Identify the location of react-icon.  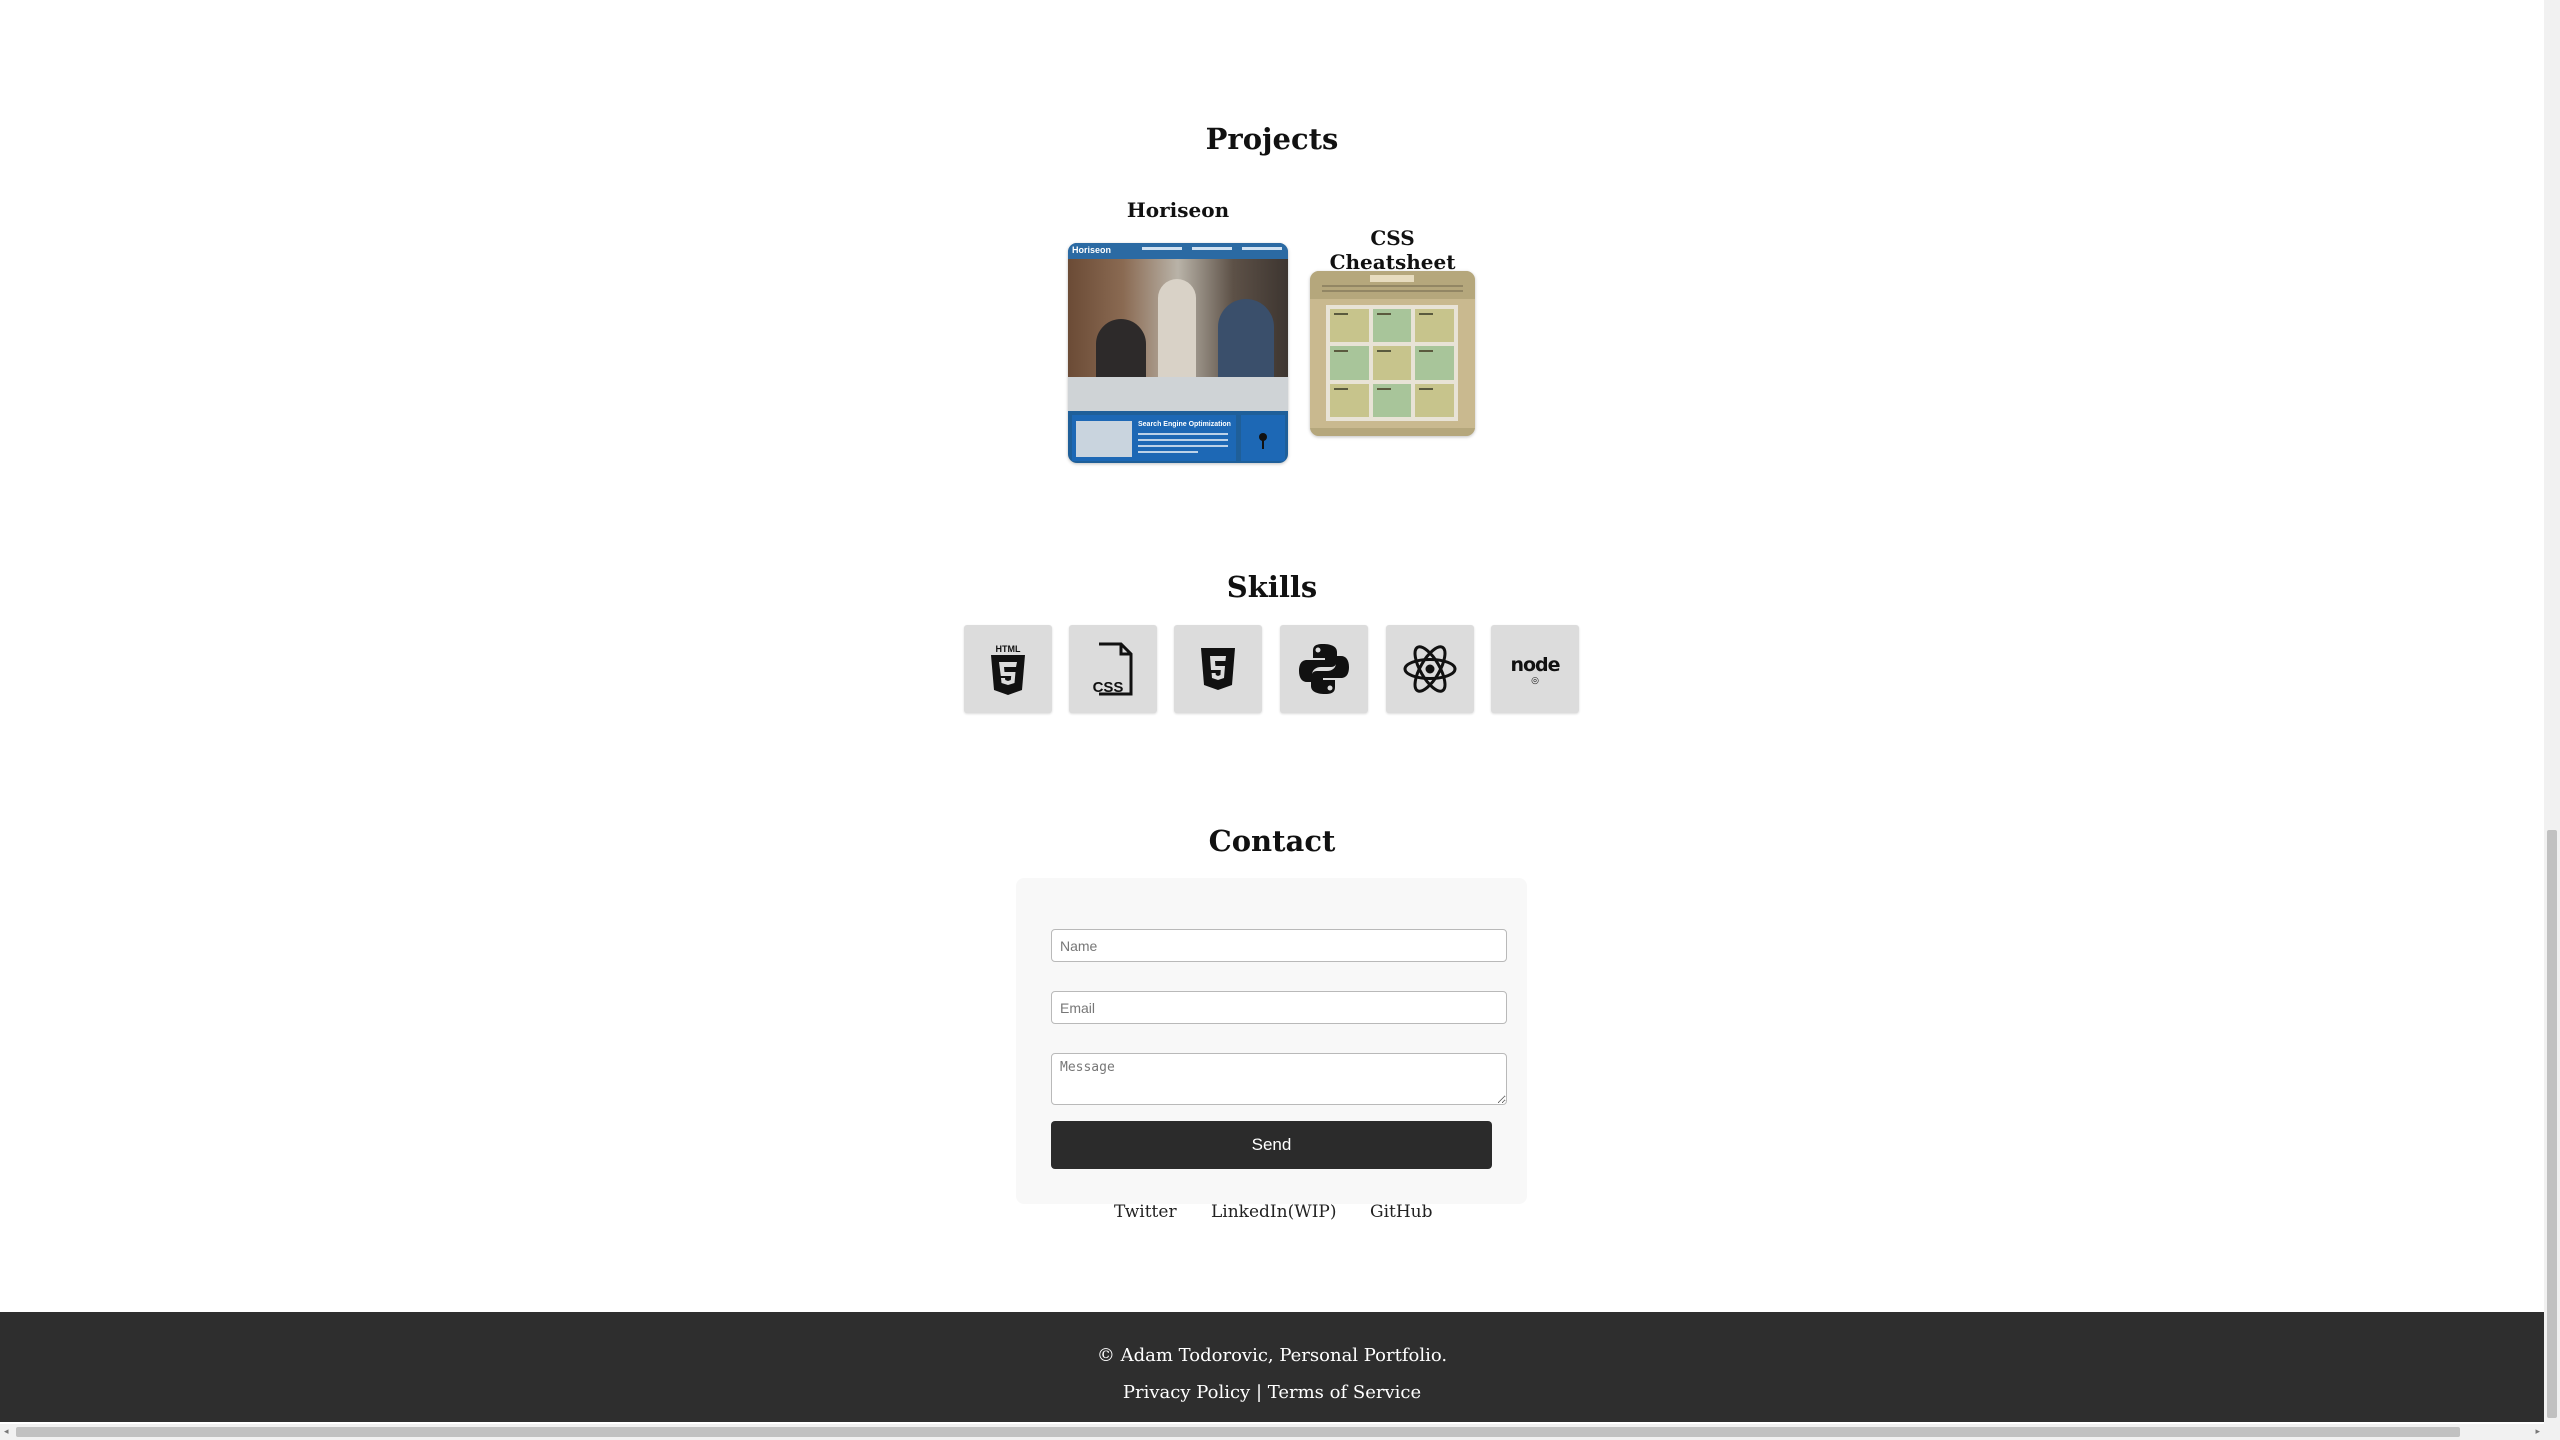
(1430, 669).